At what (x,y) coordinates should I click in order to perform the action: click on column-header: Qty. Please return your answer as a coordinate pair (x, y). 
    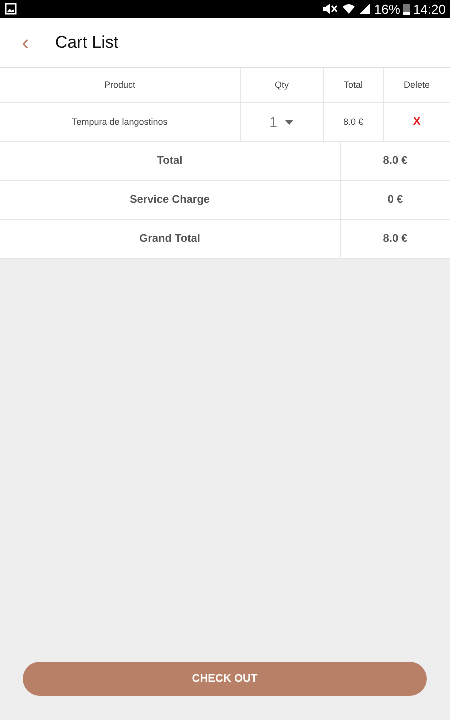
    Looking at the image, I should click on (282, 85).